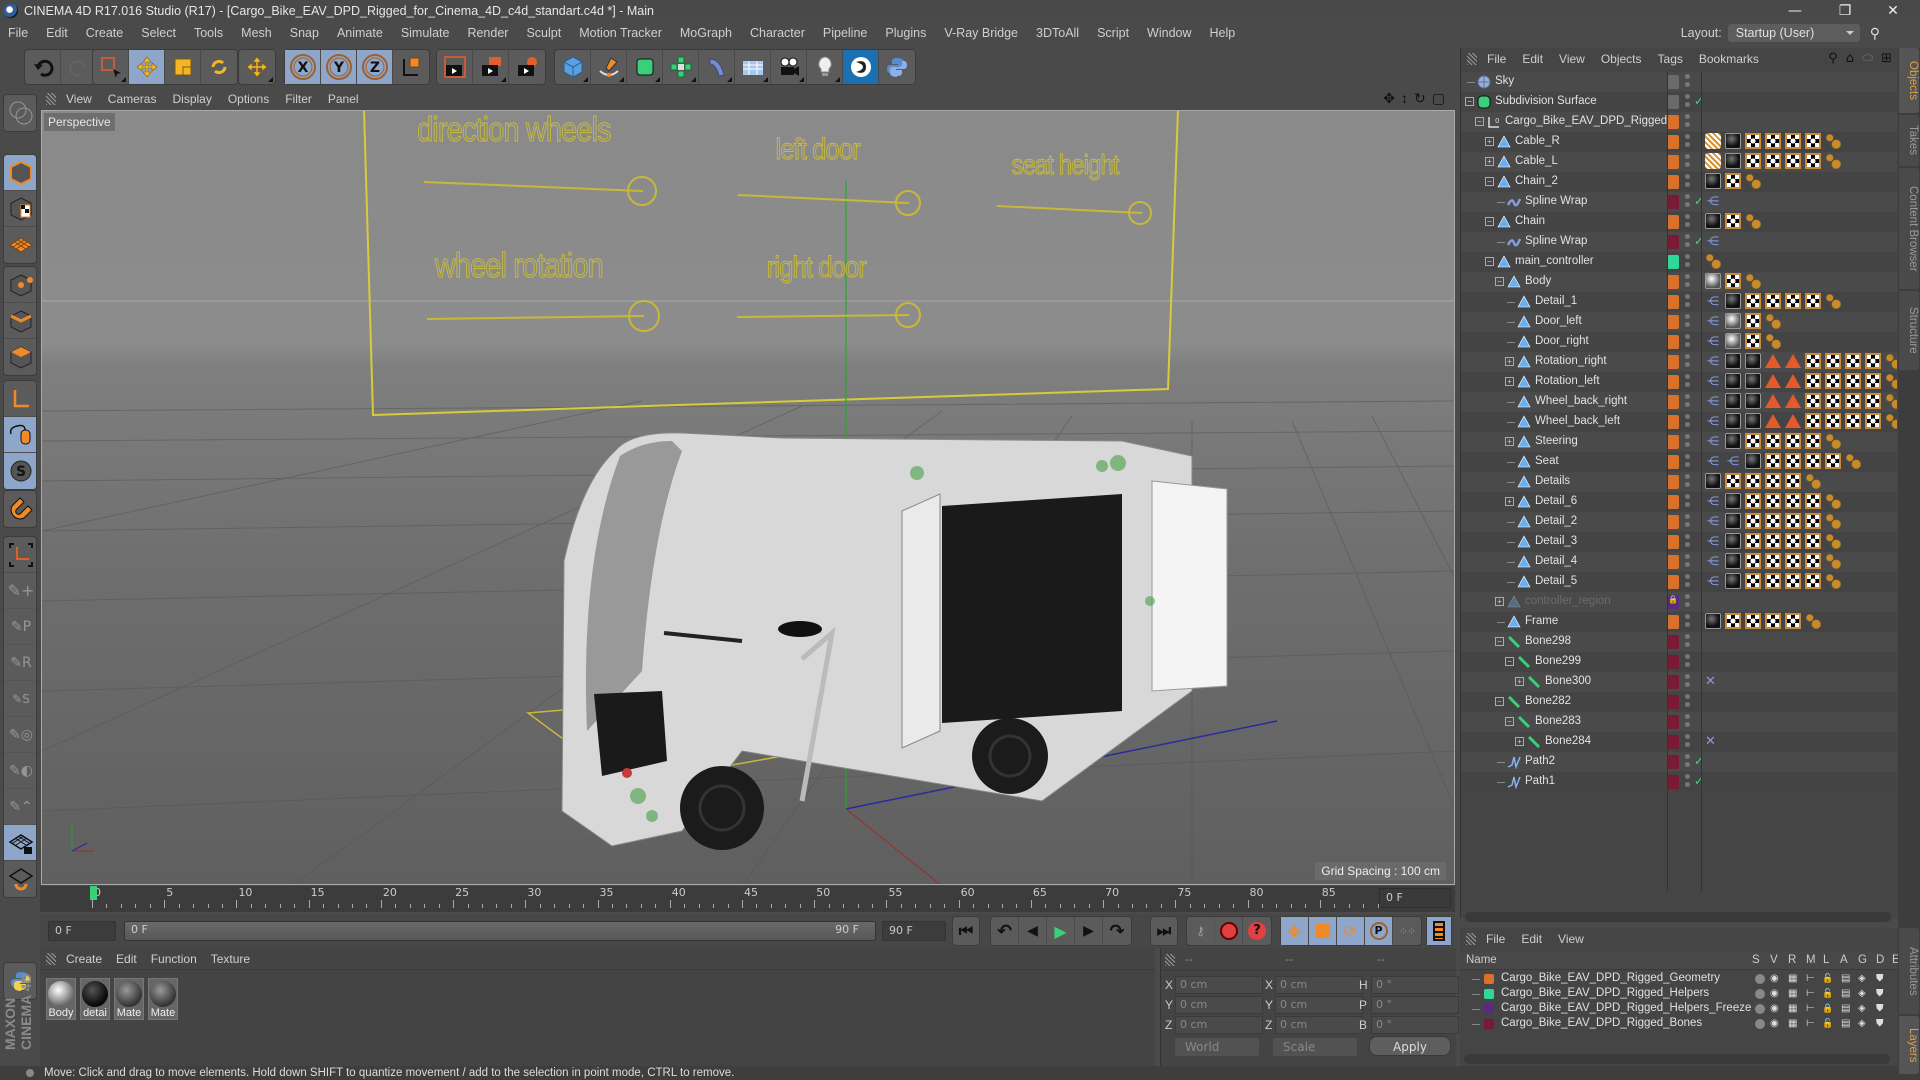 The width and height of the screenshot is (1920, 1080). I want to click on object-row: Sky, so click(1679, 82).